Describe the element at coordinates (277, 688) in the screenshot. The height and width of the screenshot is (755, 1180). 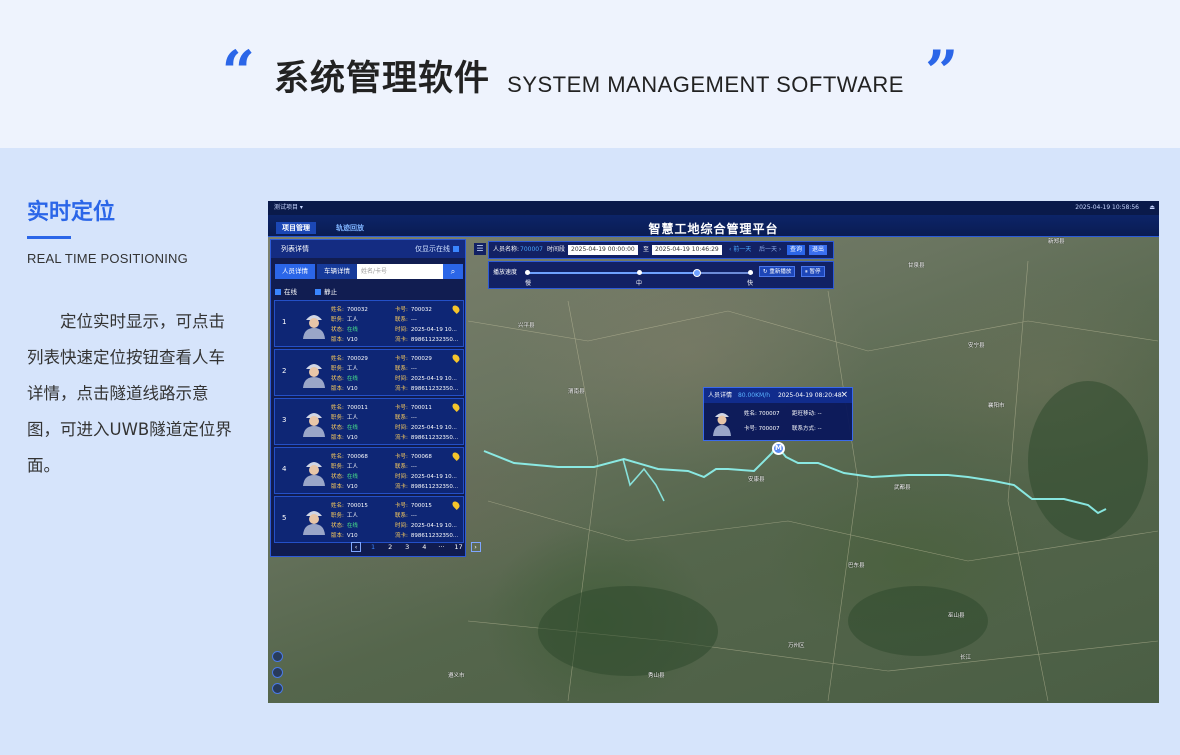
I see `map-zoom-out-icon` at that location.